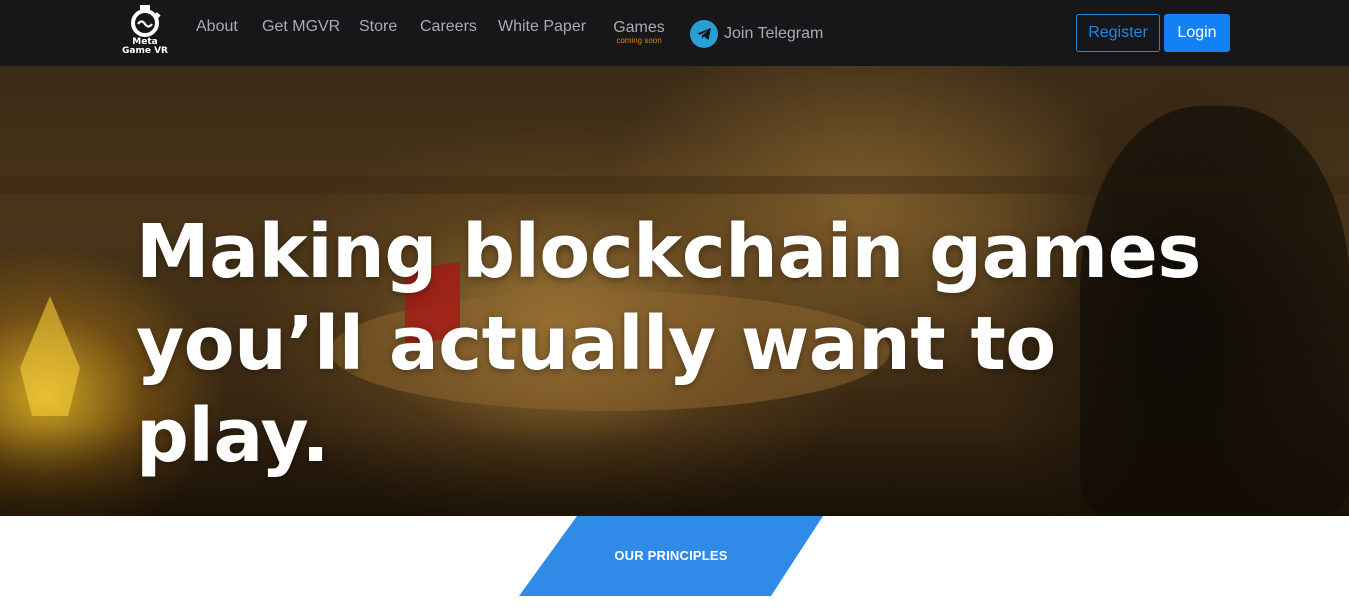 Image resolution: width=1349 pixels, height=615 pixels. I want to click on hero-scene-fire, so click(50, 356).